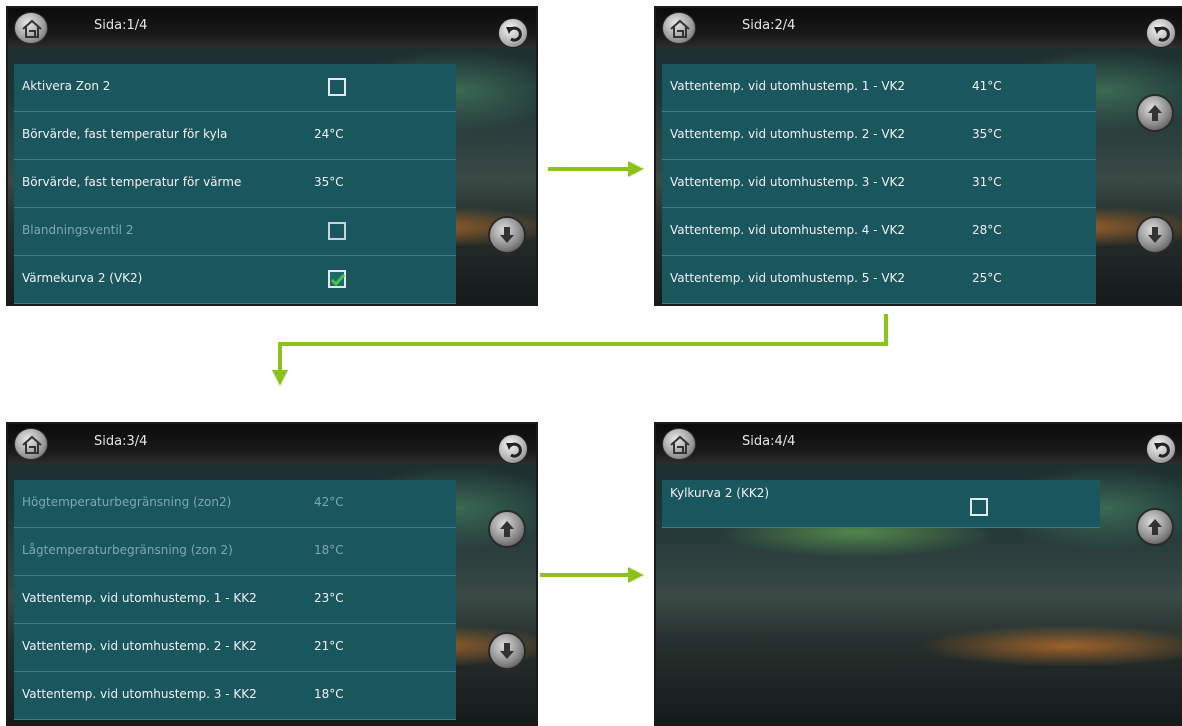  What do you see at coordinates (769, 441) in the screenshot?
I see `page-title: Sida:4/4` at bounding box center [769, 441].